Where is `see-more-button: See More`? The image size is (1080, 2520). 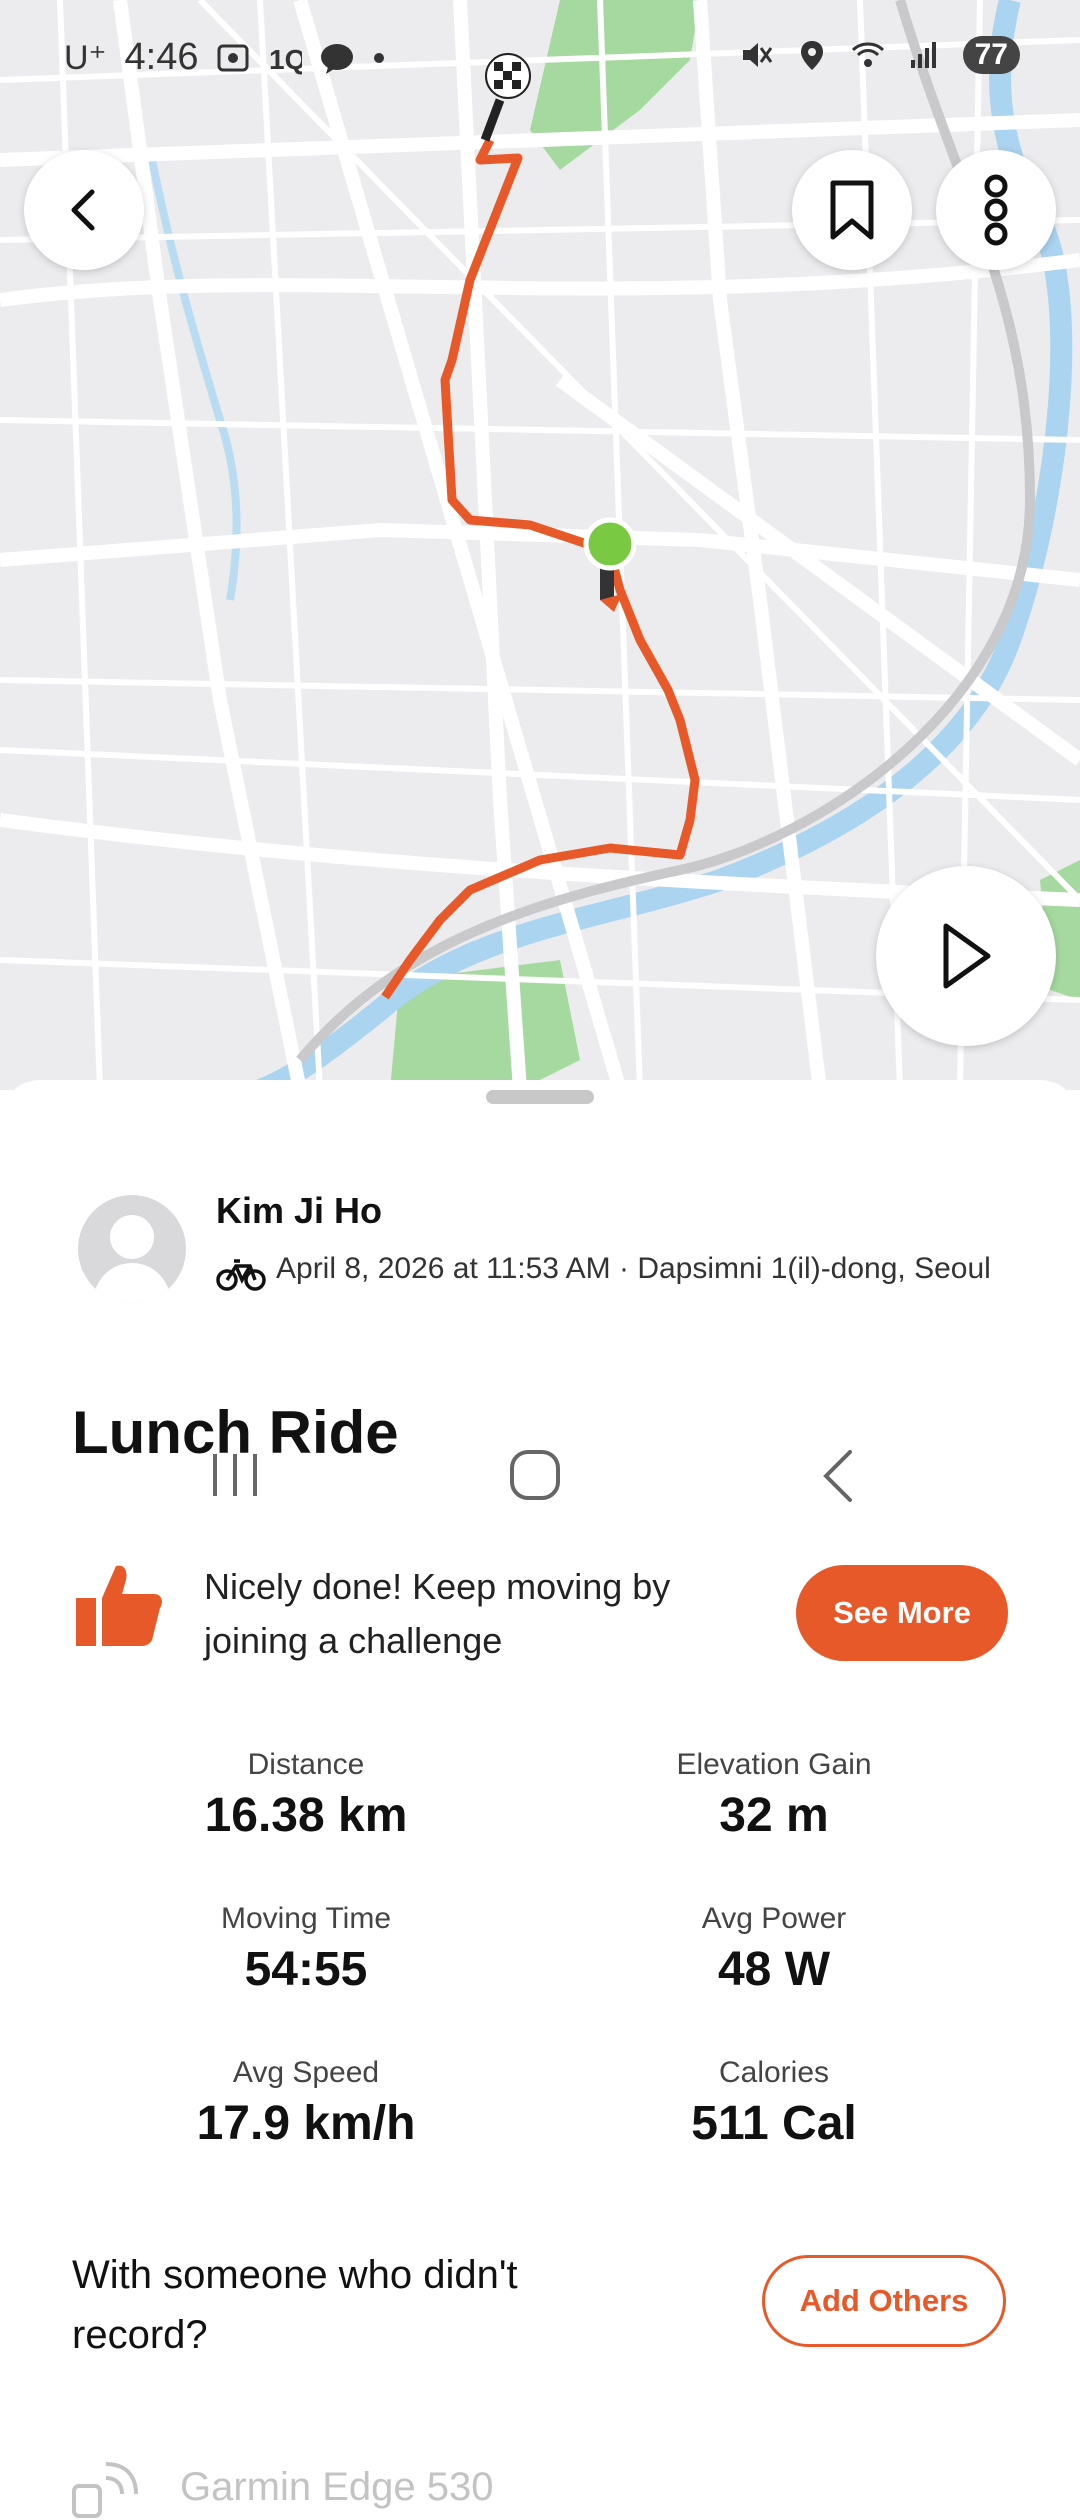
see-more-button: See More is located at coordinates (902, 1613).